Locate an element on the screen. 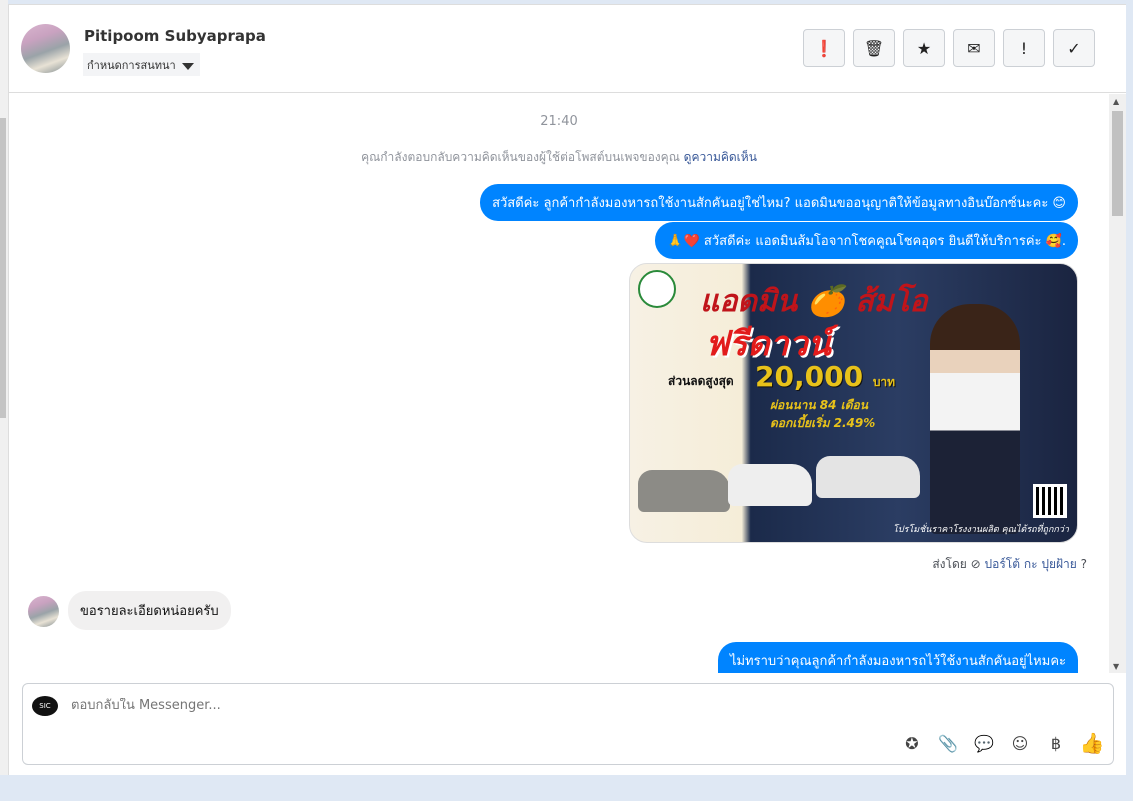 The image size is (1133, 801). reply-composer: SIC ✪ 📎 💬 ☺ ฿ 👍 is located at coordinates (568, 724).